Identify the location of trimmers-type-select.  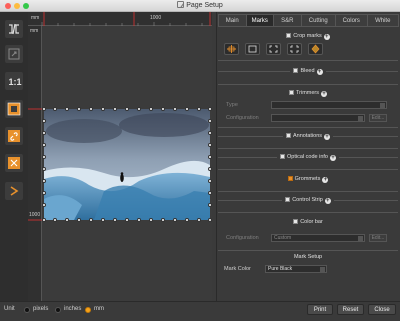
(329, 105).